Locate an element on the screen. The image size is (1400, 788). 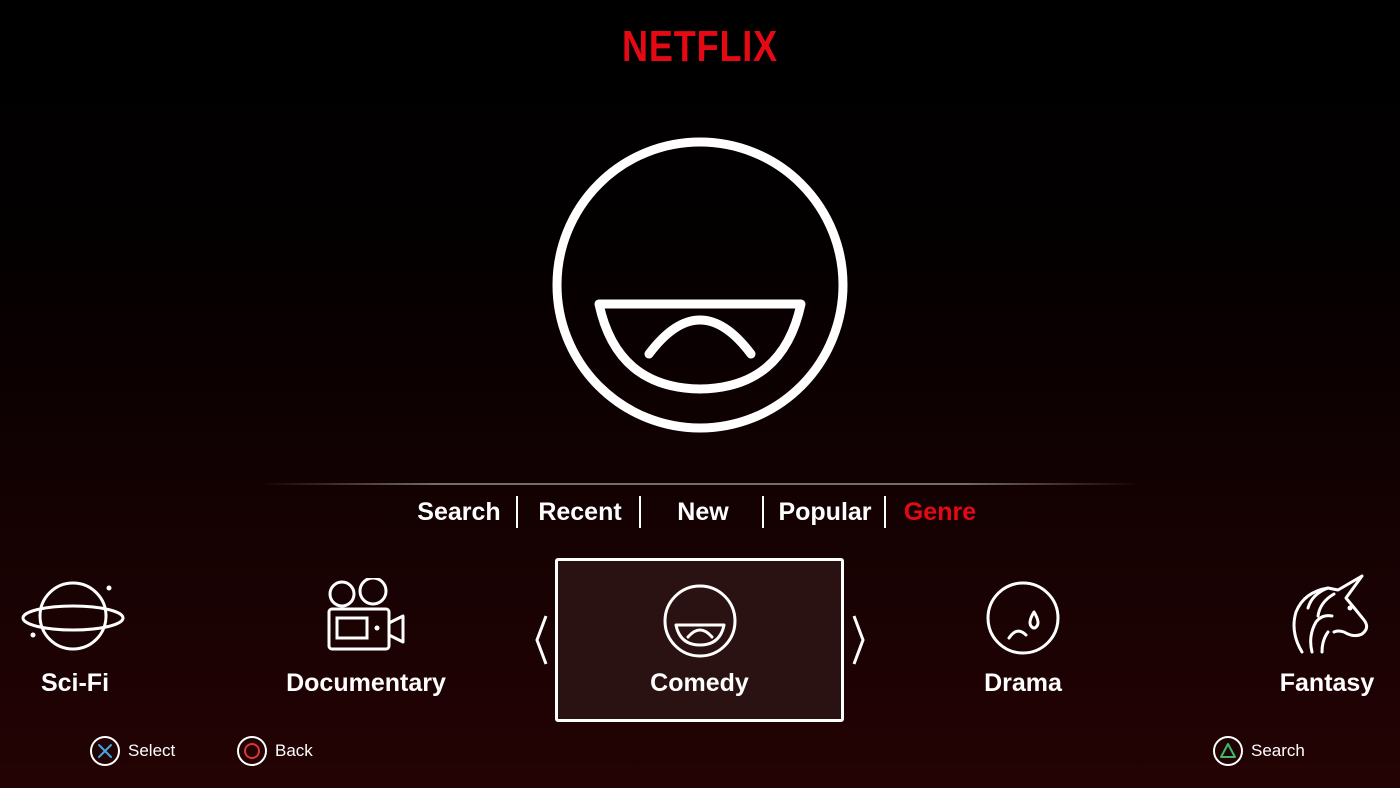
menu-item-genre: Genre is located at coordinates (940, 513).